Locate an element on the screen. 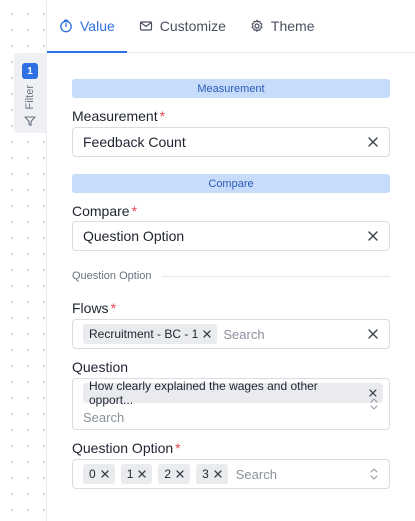  option-chip: 0 is located at coordinates (99, 474).